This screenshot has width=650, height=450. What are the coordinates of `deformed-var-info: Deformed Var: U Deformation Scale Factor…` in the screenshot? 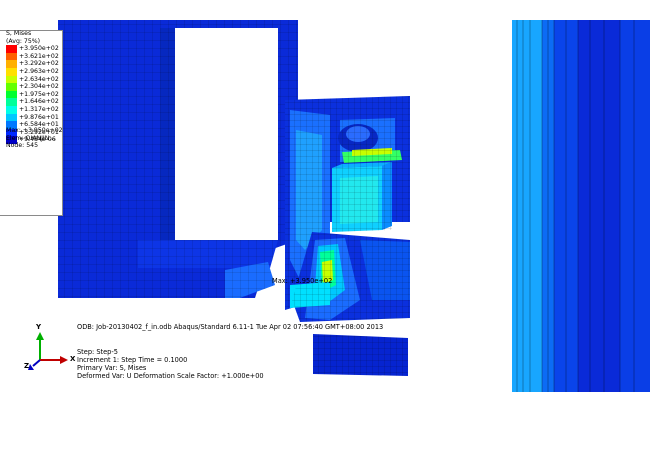 It's located at (170, 376).